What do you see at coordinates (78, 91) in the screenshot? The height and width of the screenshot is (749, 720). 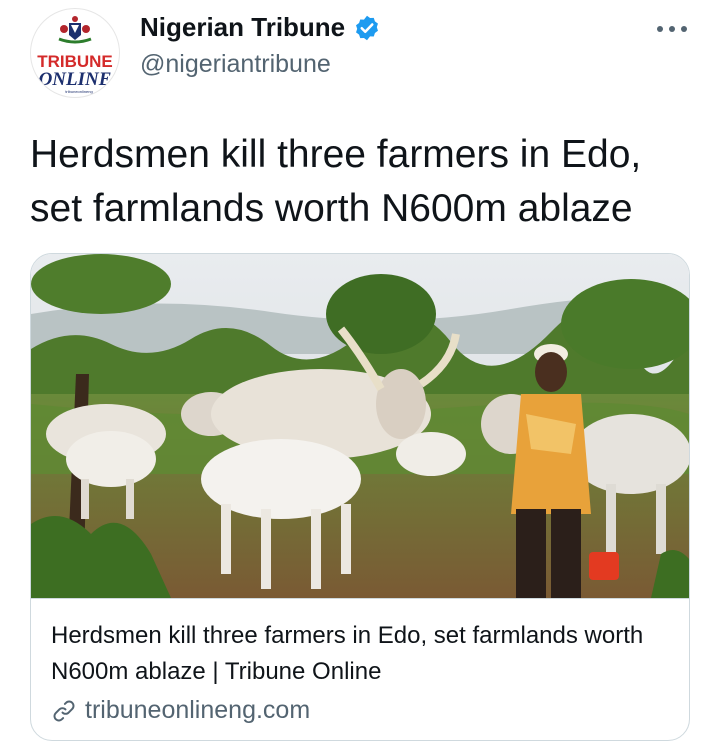 I see `svg-text: tribuneonlineng` at bounding box center [78, 91].